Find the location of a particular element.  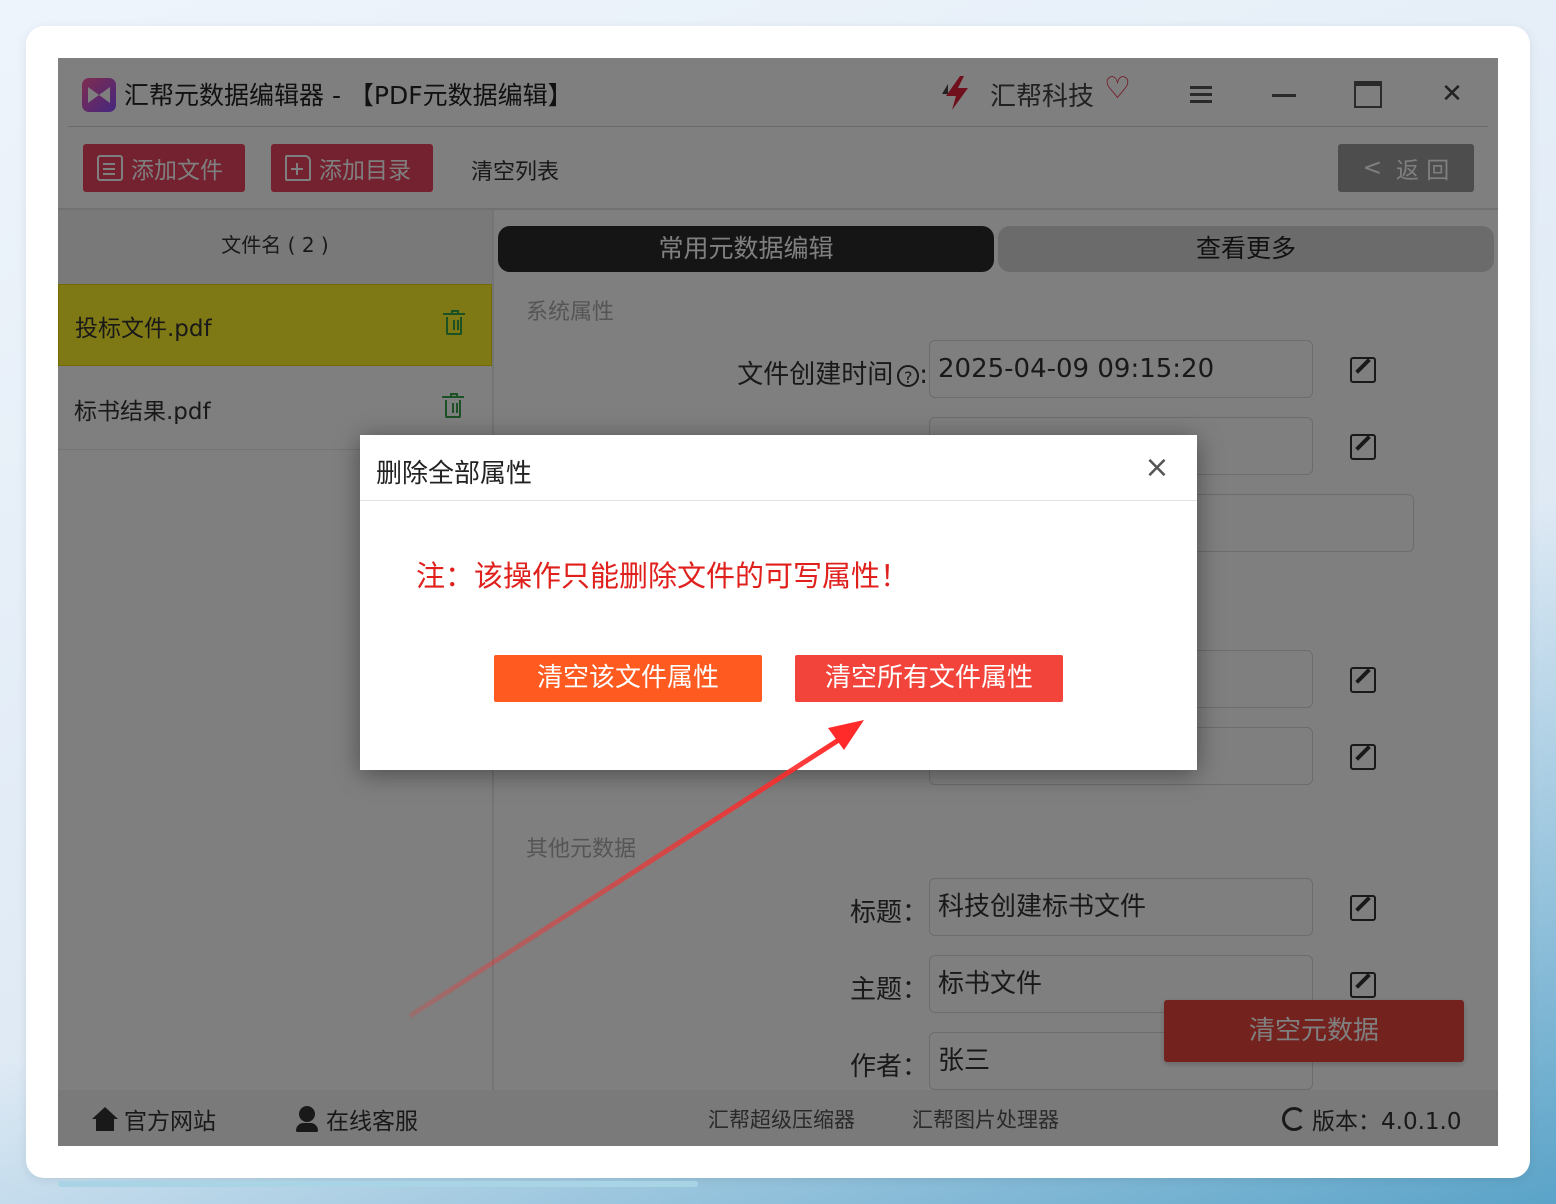

divider is located at coordinates (778, 500).